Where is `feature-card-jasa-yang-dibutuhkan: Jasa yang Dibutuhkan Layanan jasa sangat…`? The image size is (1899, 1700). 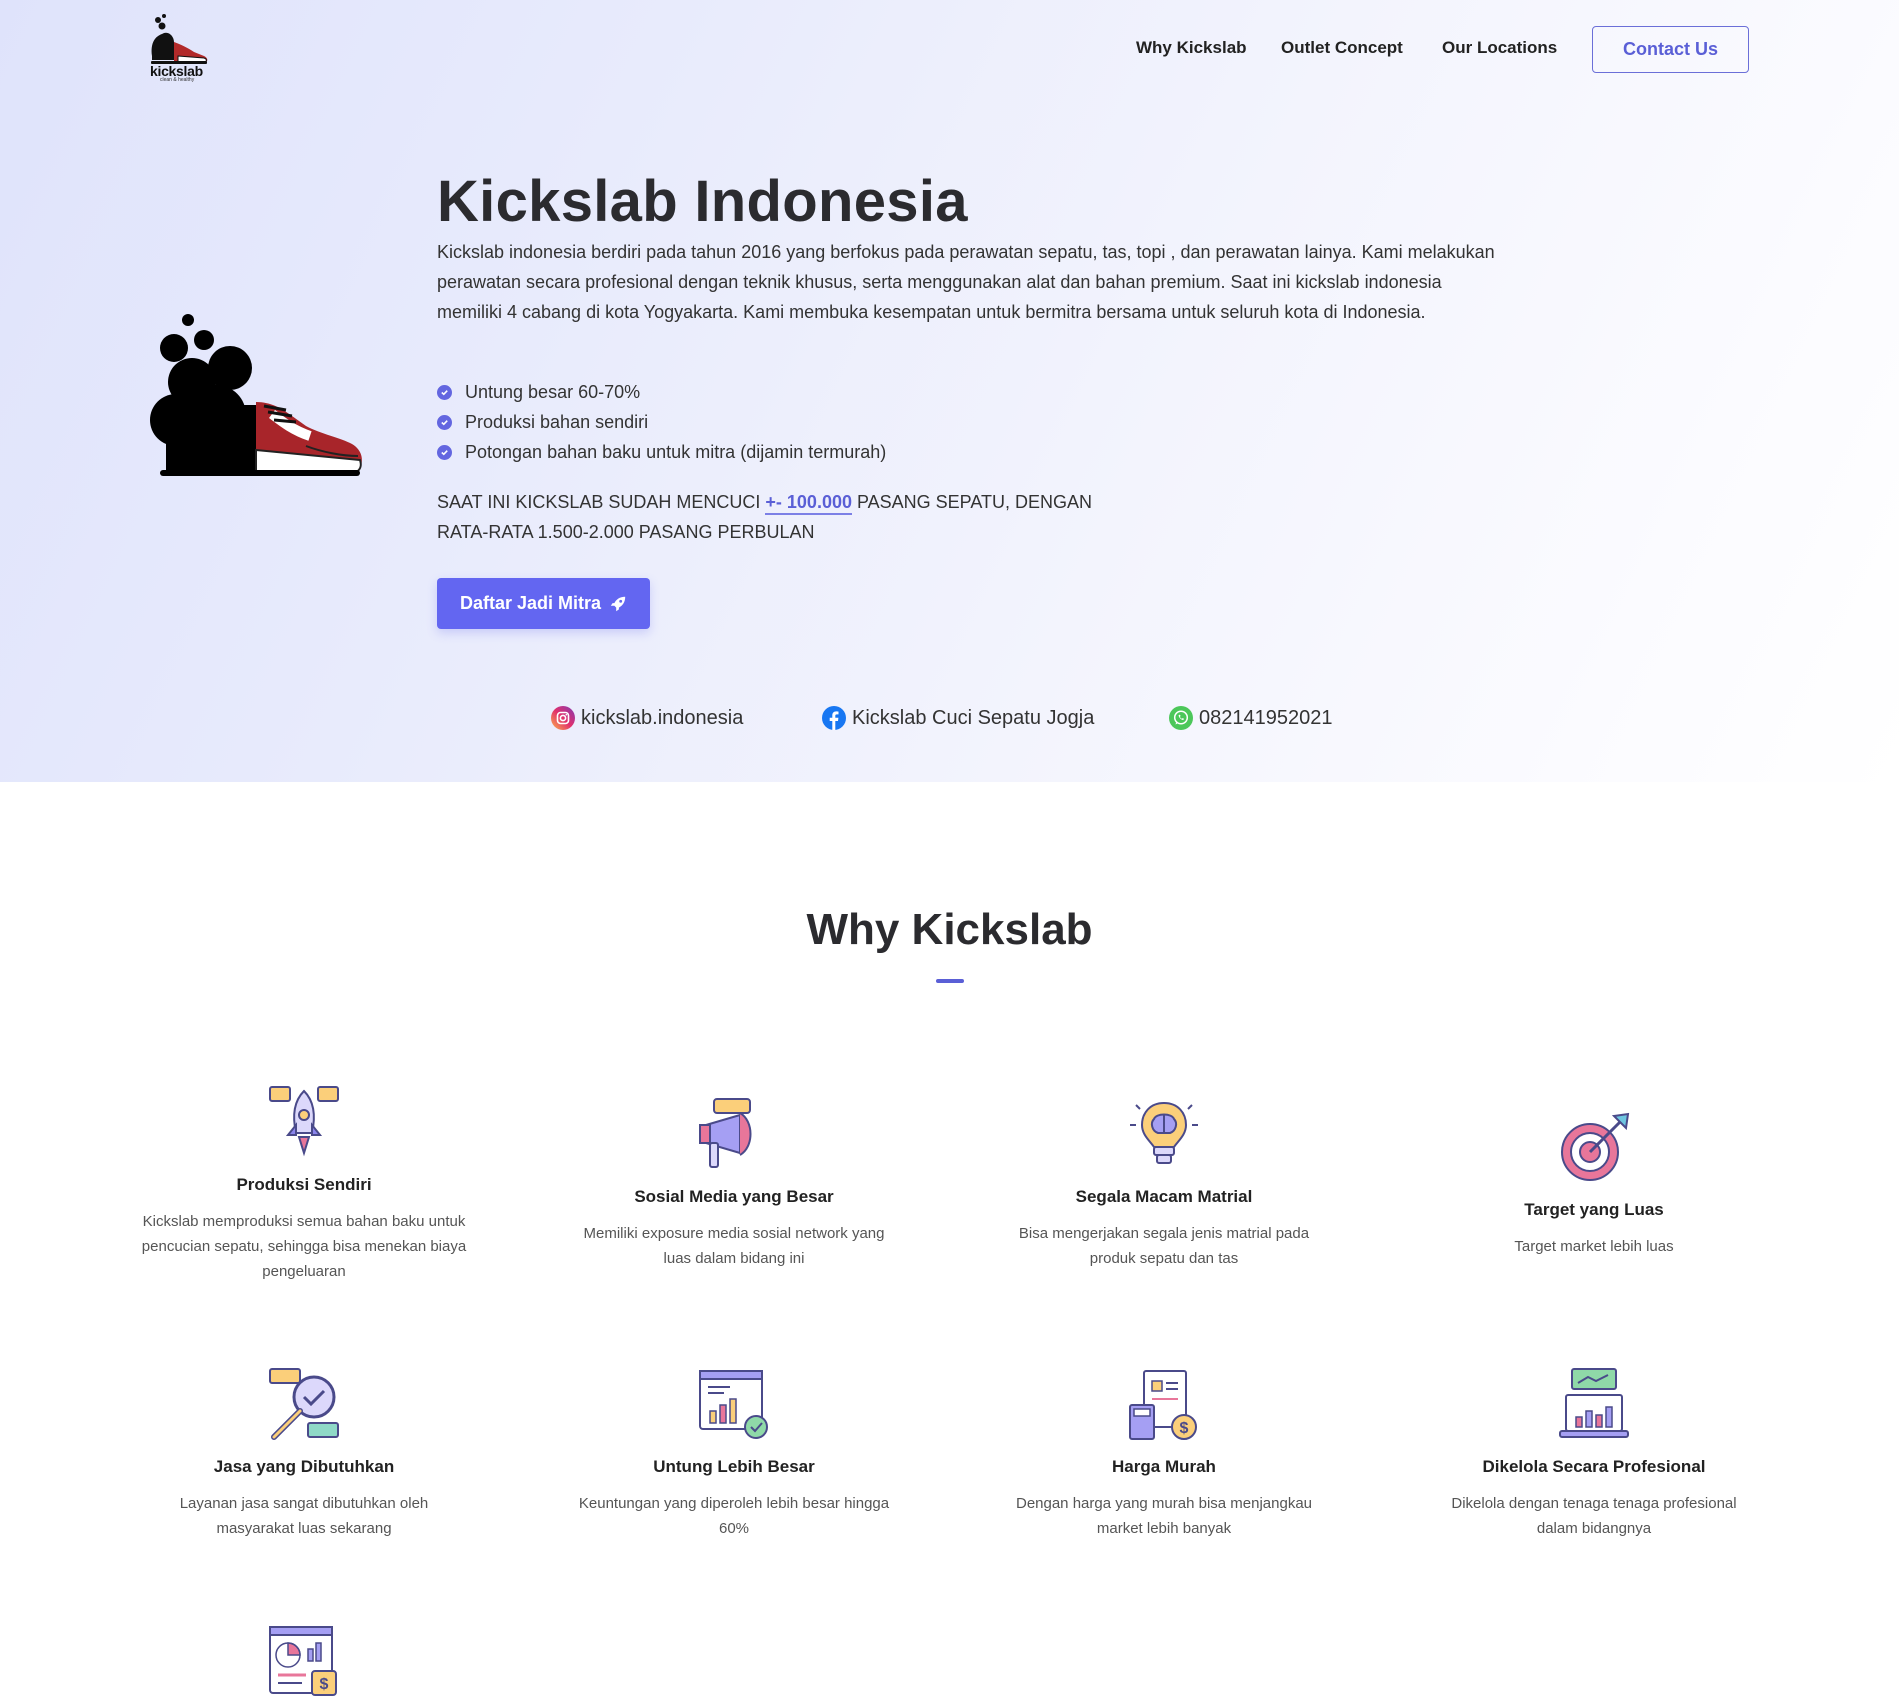 feature-card-jasa-yang-dibutuhkan: Jasa yang Dibutuhkan Layanan jasa sangat… is located at coordinates (304, 1454).